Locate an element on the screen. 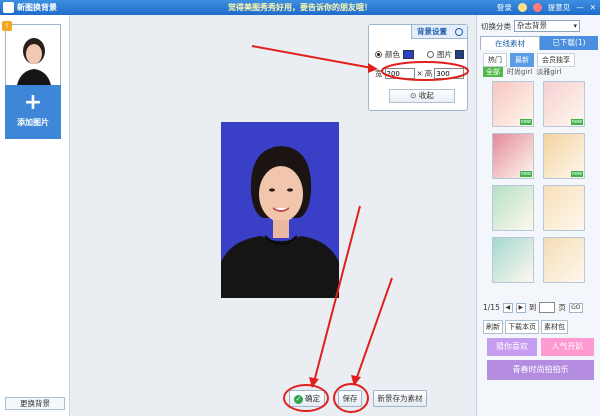  collapse-arrow-icon: ⊙ is located at coordinates (413, 95).